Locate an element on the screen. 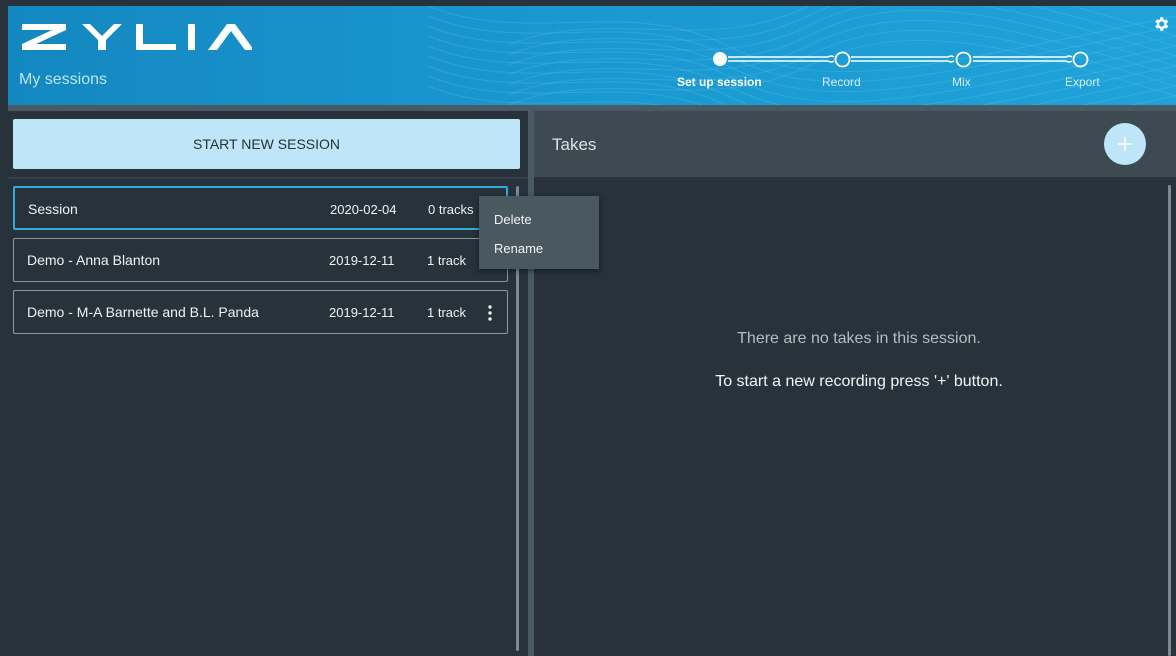 The height and width of the screenshot is (656, 1176). workflow-stepper: Set up session Record Mix Export is located at coordinates (888, 72).